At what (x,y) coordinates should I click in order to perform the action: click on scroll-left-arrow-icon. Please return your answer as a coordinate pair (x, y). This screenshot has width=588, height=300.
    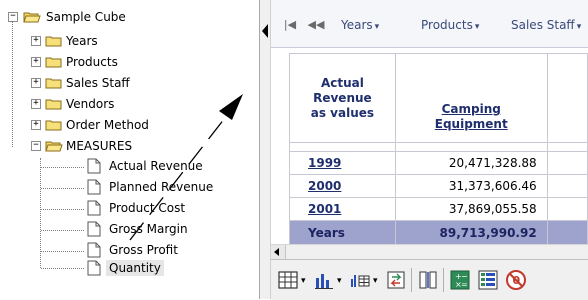
    Looking at the image, I should click on (276, 252).